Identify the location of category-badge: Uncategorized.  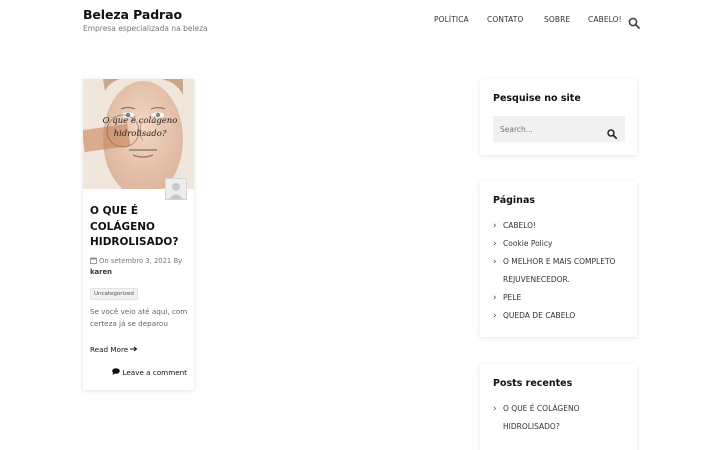
(114, 294).